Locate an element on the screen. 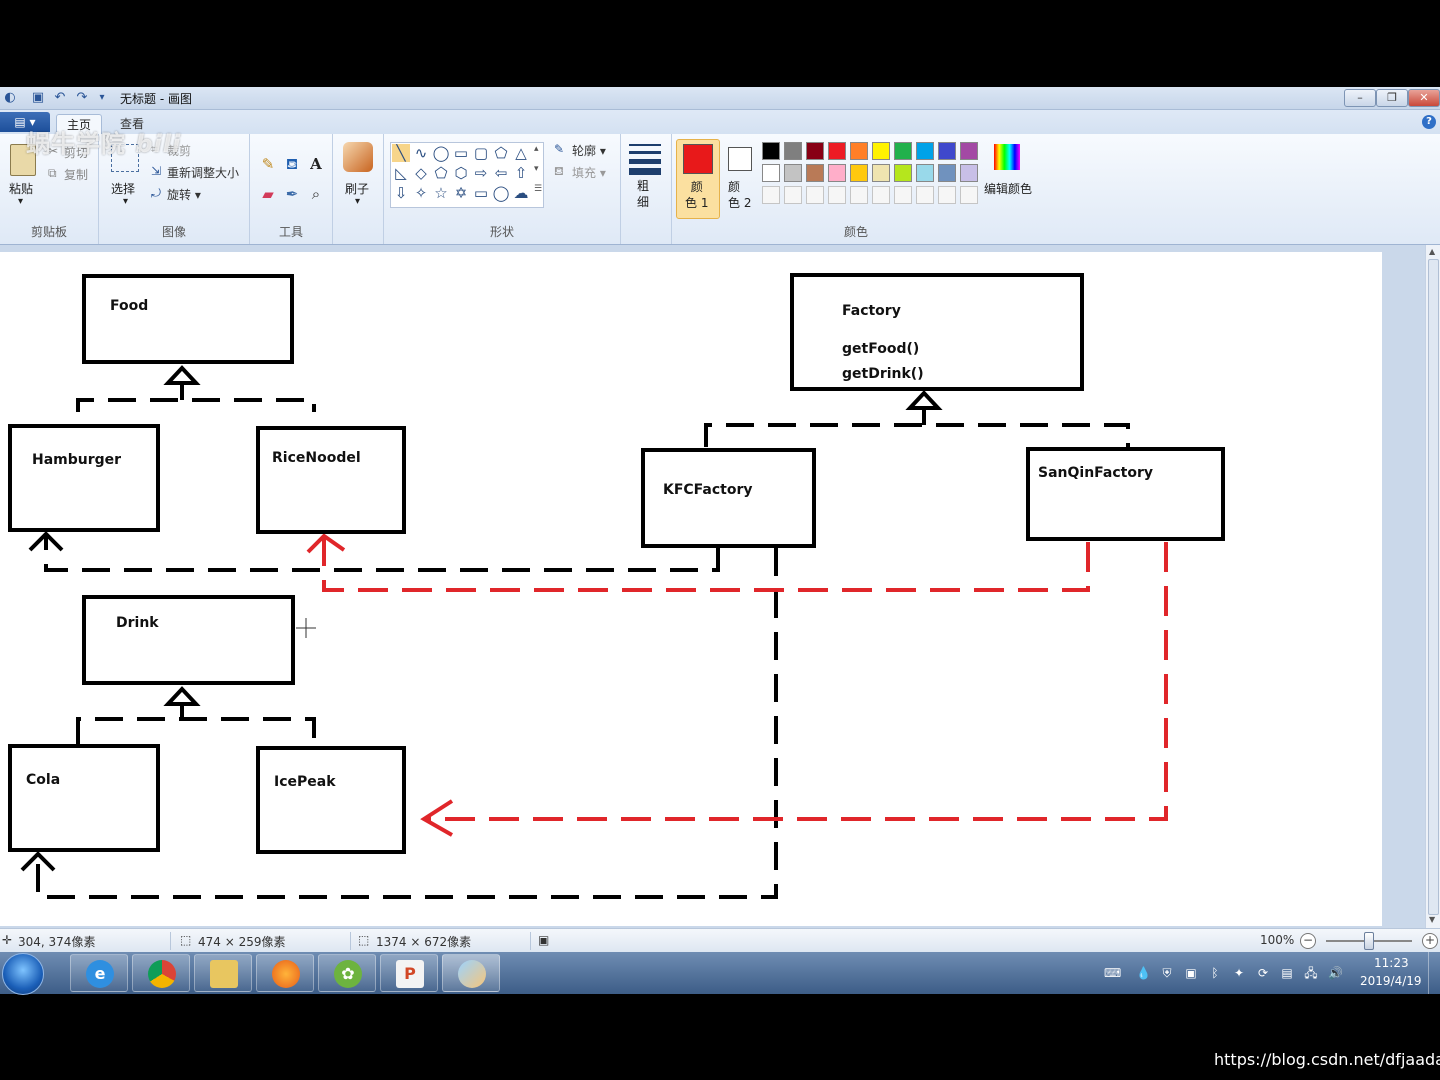 The image size is (1440, 1080). paste-button: 粘贴 is located at coordinates (21, 188).